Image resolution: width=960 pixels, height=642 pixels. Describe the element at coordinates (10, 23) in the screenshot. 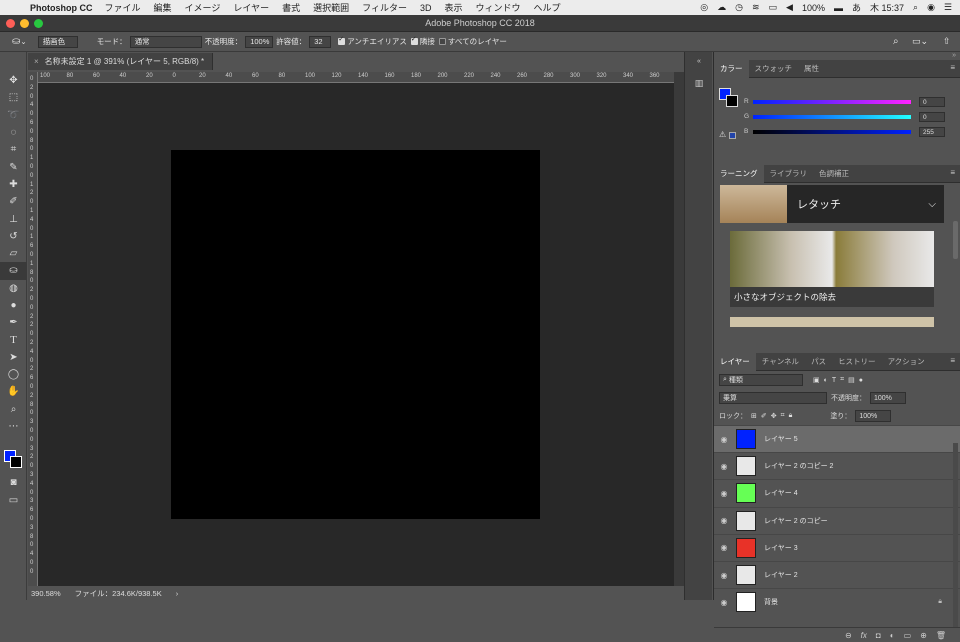

I see `close-button` at that location.